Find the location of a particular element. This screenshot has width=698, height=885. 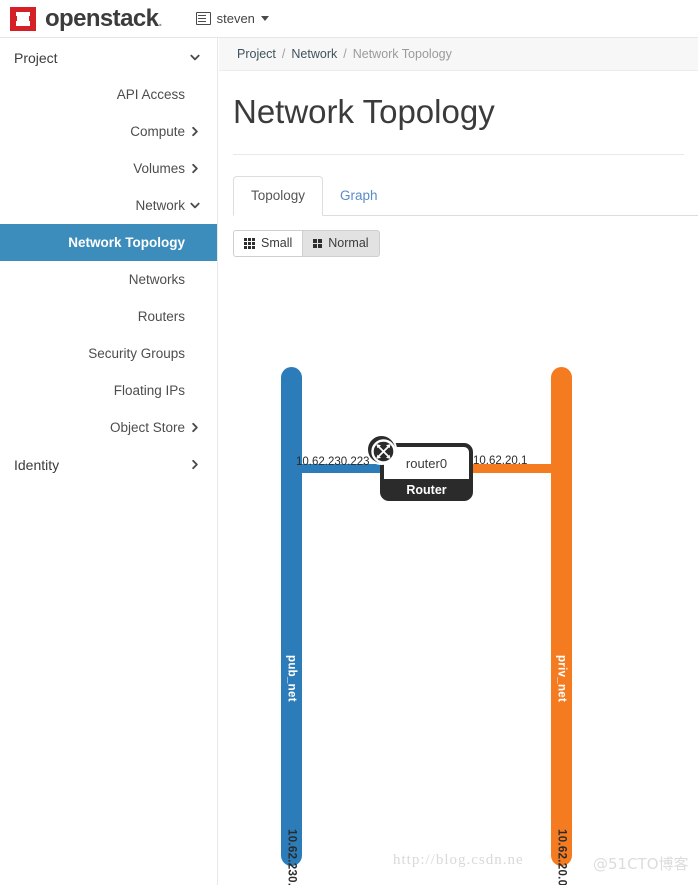

sidebar-item-network: Network is located at coordinates (108, 205).